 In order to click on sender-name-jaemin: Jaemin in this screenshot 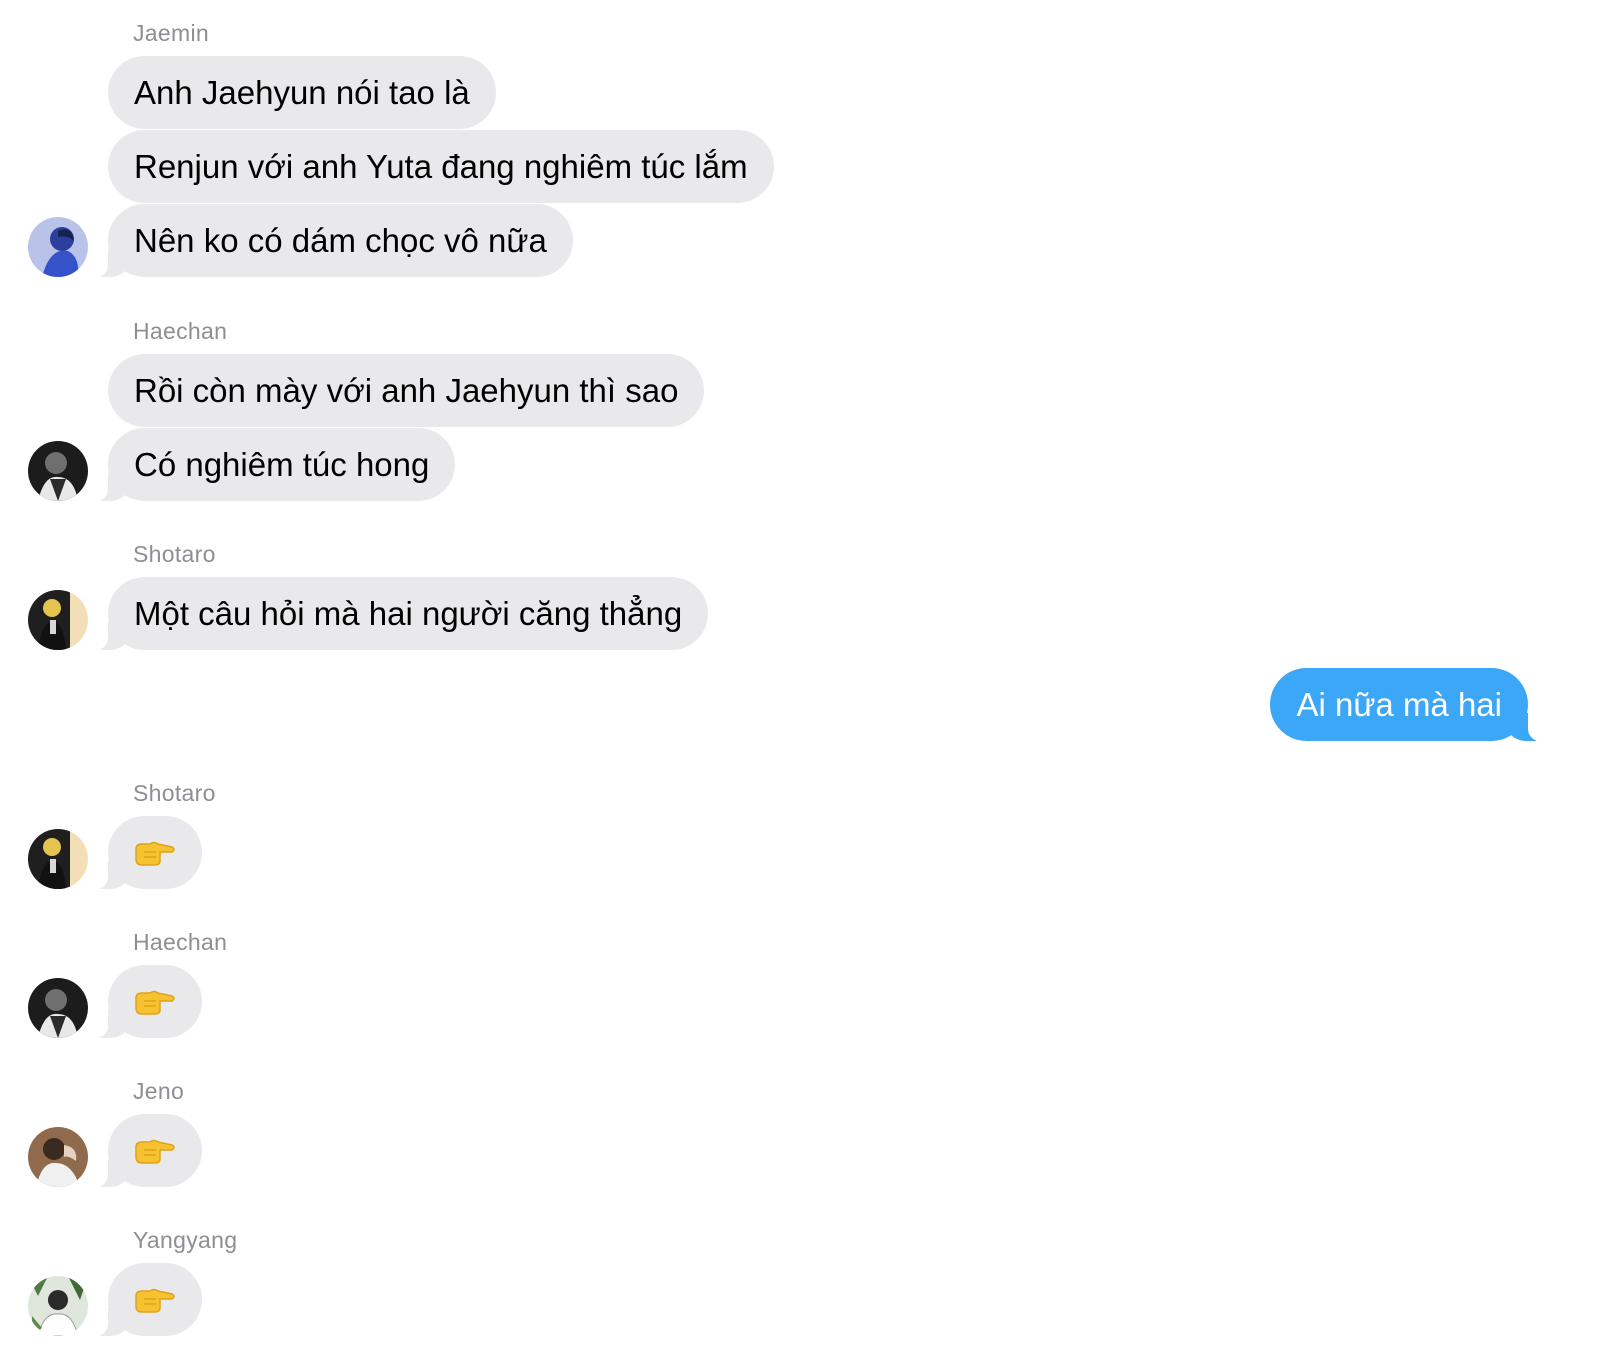, I will do `click(171, 33)`.